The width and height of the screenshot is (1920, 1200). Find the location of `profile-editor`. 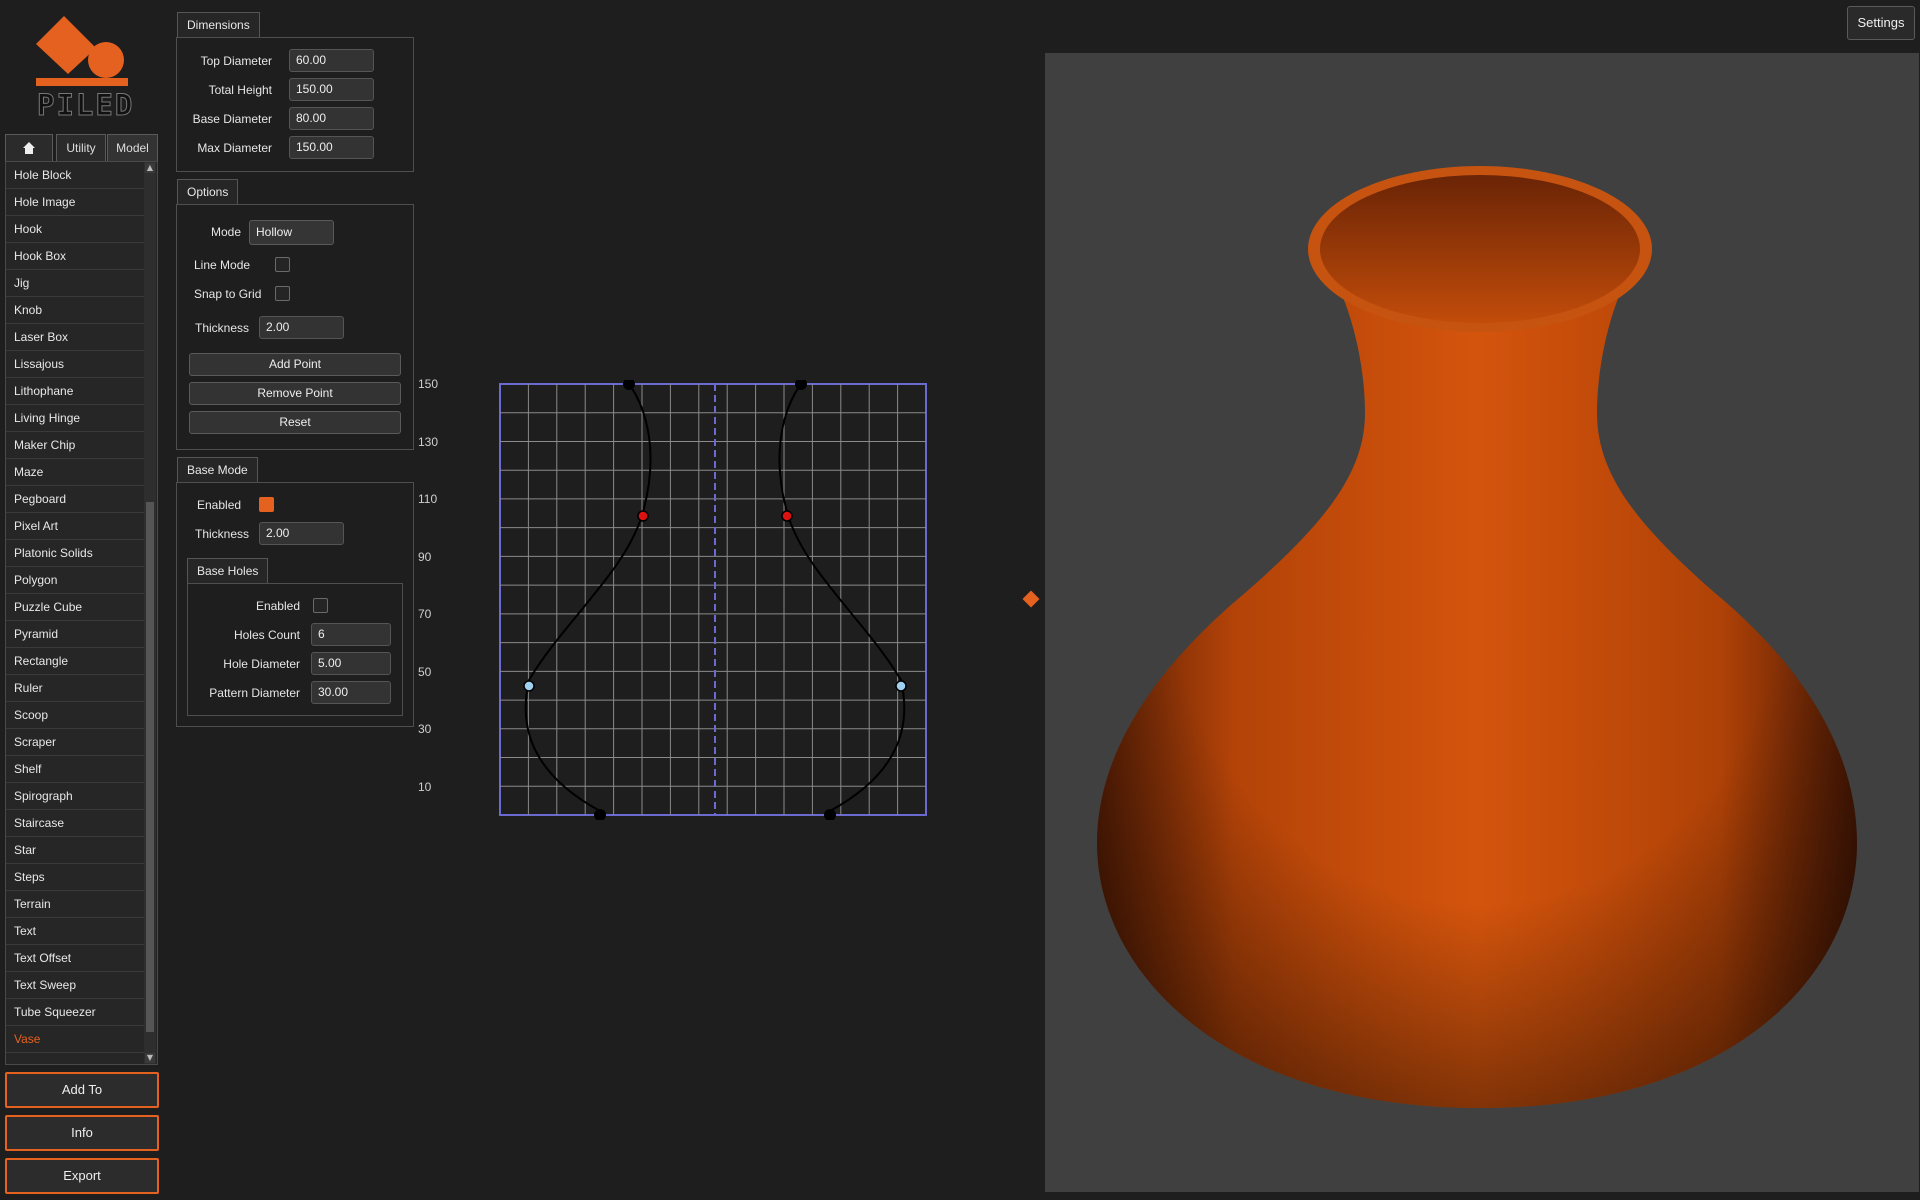

profile-editor is located at coordinates (715, 600).